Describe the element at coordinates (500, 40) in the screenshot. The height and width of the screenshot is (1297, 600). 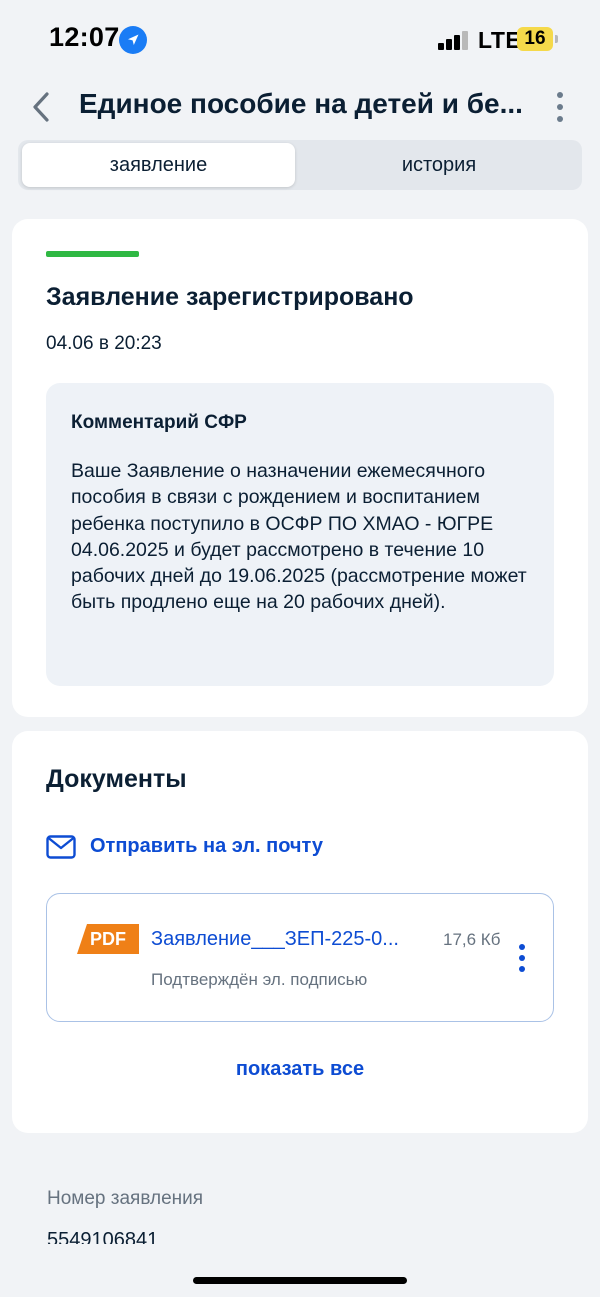
I see `network-type: LTE` at that location.